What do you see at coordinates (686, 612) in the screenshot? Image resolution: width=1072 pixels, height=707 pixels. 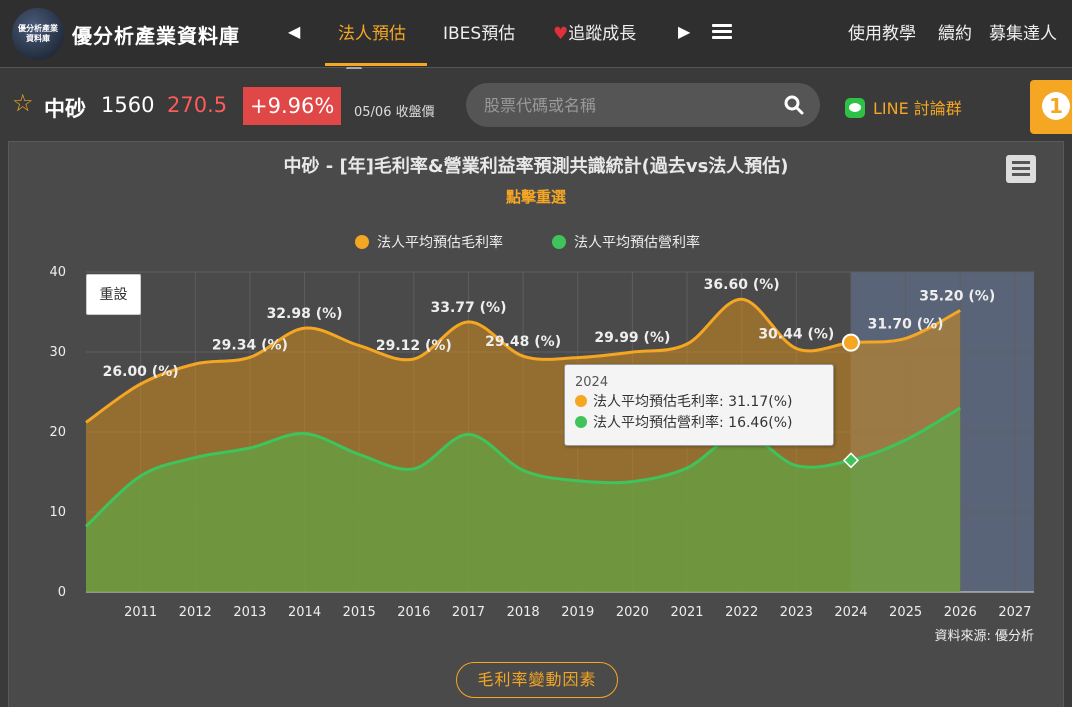 I see `x-tick-label: 2021` at bounding box center [686, 612].